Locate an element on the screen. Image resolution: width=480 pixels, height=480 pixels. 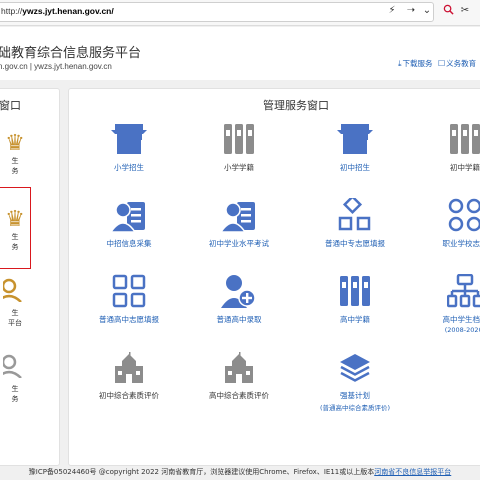
compulsory-education-link: ☐义务教育 is located at coordinates (457, 63).